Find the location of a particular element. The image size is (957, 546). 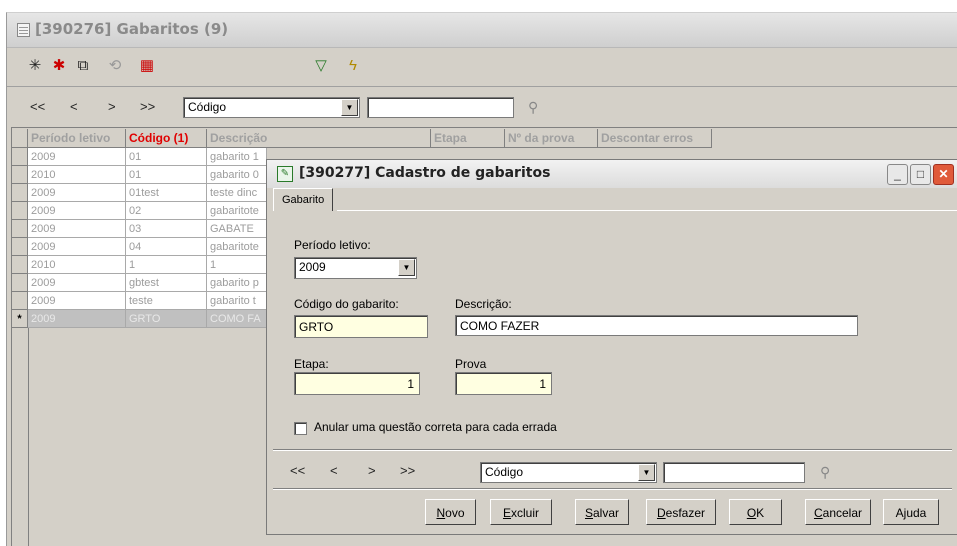

new-record-icon: ✳ is located at coordinates (35, 66).